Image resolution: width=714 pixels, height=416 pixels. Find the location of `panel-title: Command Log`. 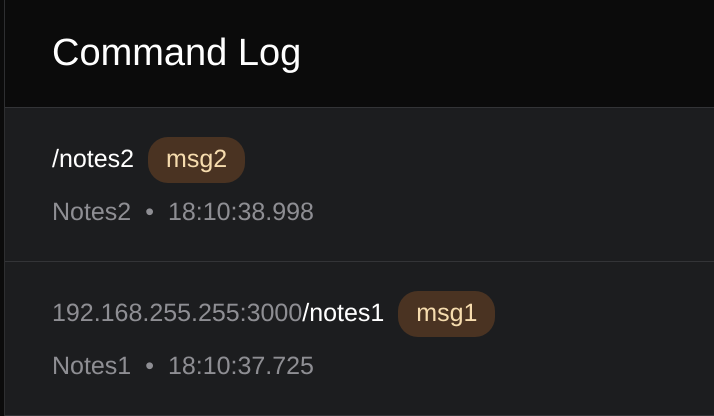

panel-title: Command Log is located at coordinates (177, 53).